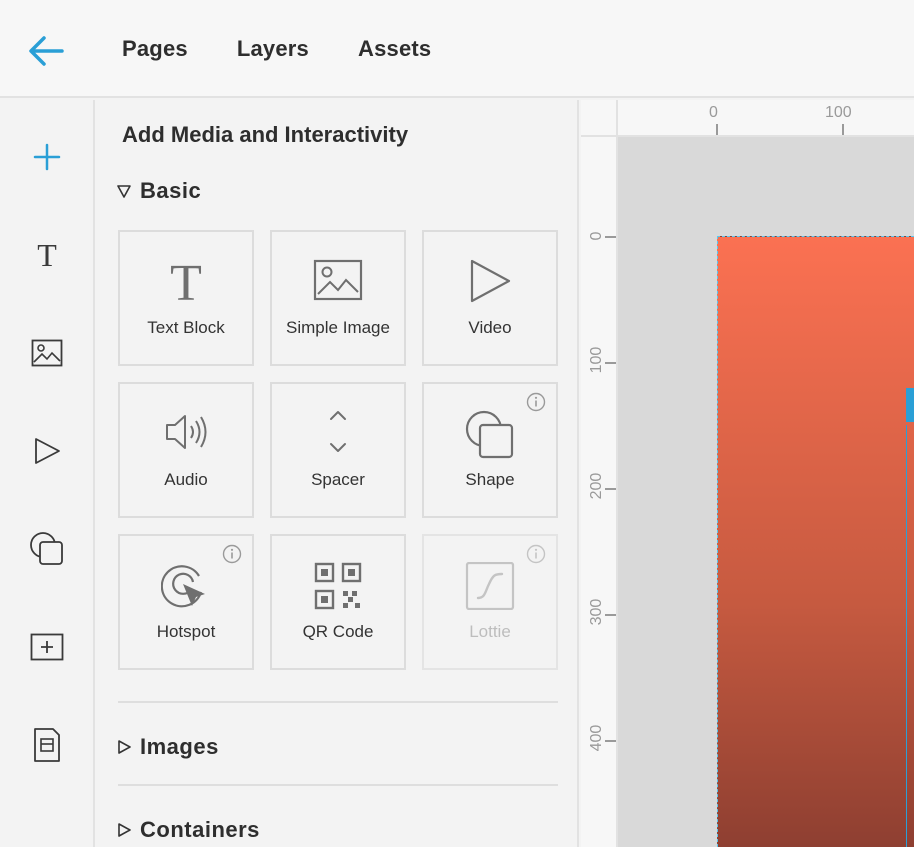  Describe the element at coordinates (155, 49) in the screenshot. I see `tab-pages: Pages` at that location.